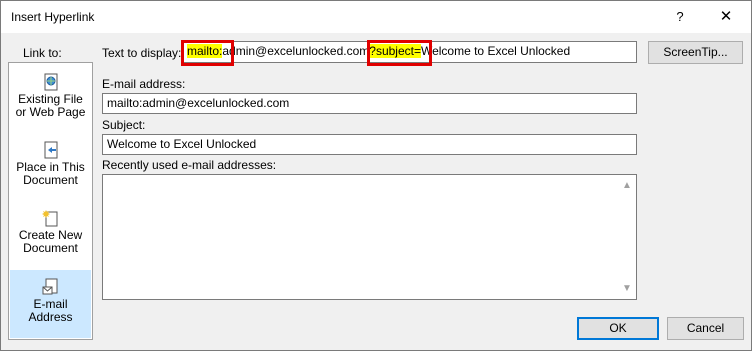  I want to click on display-subject-text: Welcome to Excel Unlocked, so click(495, 51).